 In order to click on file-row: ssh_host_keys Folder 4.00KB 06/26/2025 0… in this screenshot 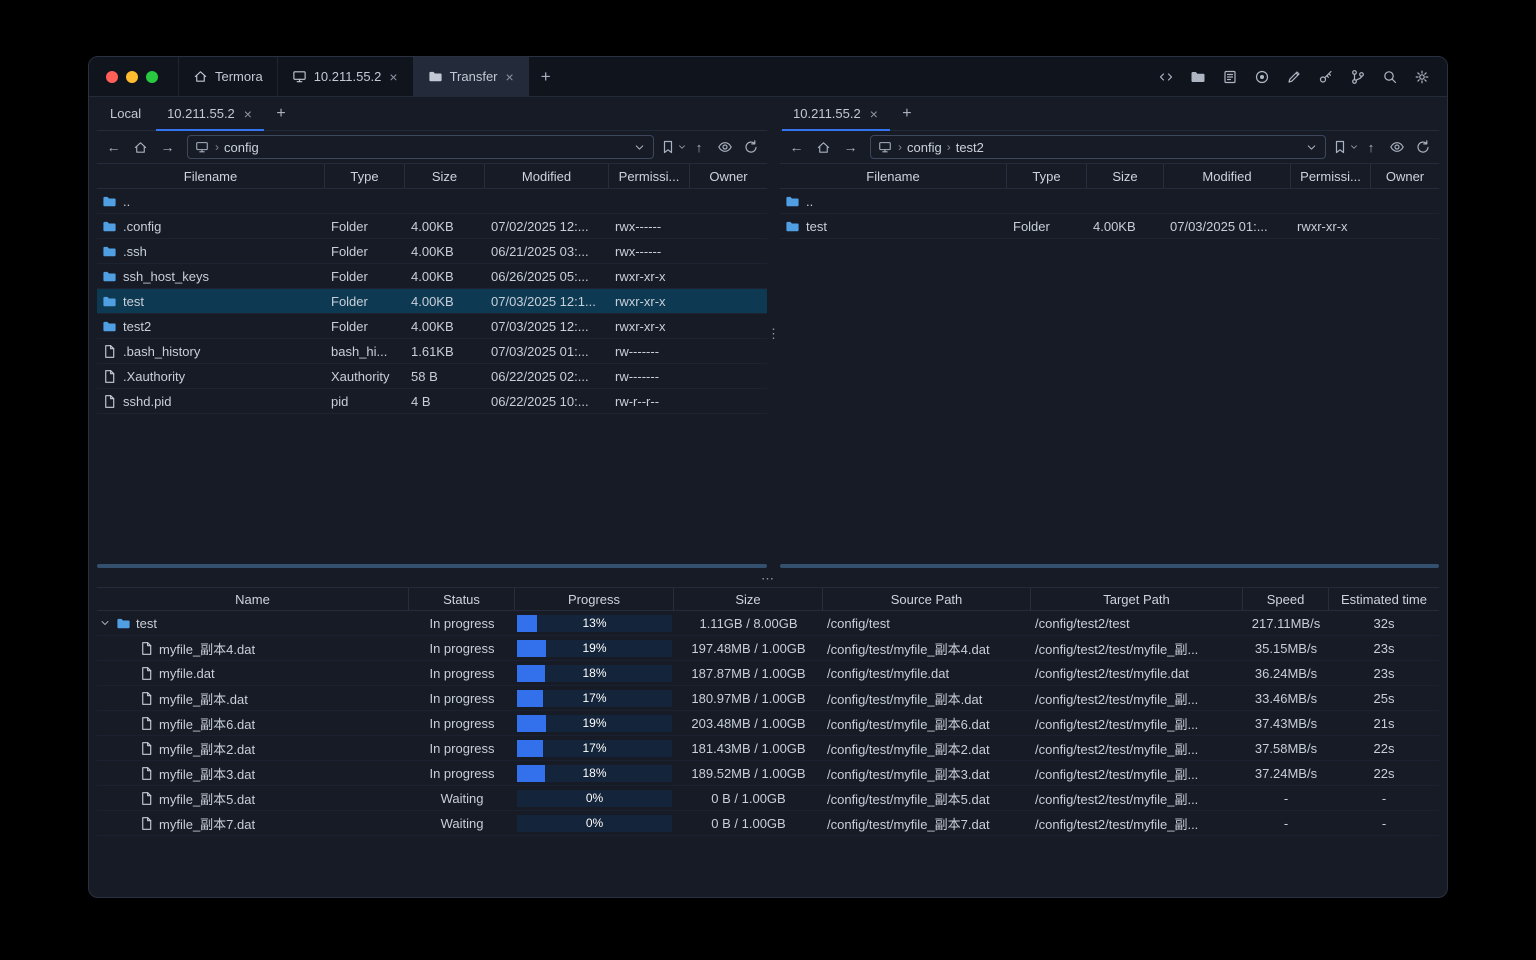, I will do `click(432, 276)`.